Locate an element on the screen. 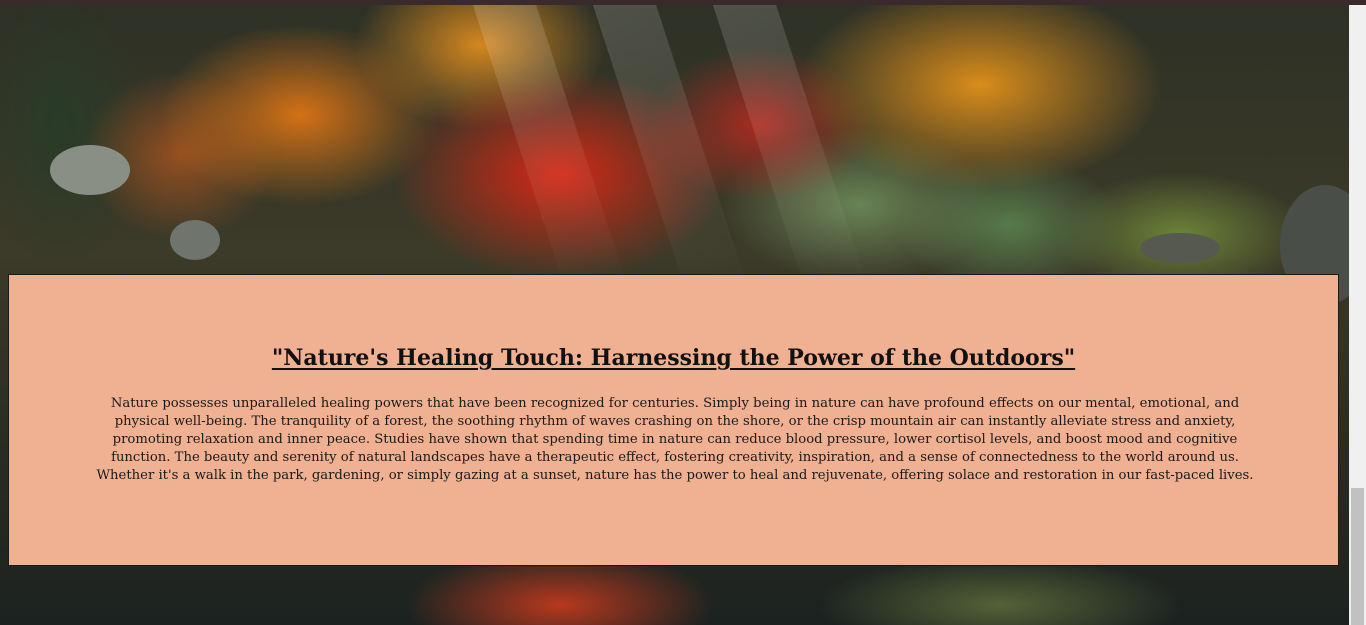  light-ray is located at coordinates (550, 156).